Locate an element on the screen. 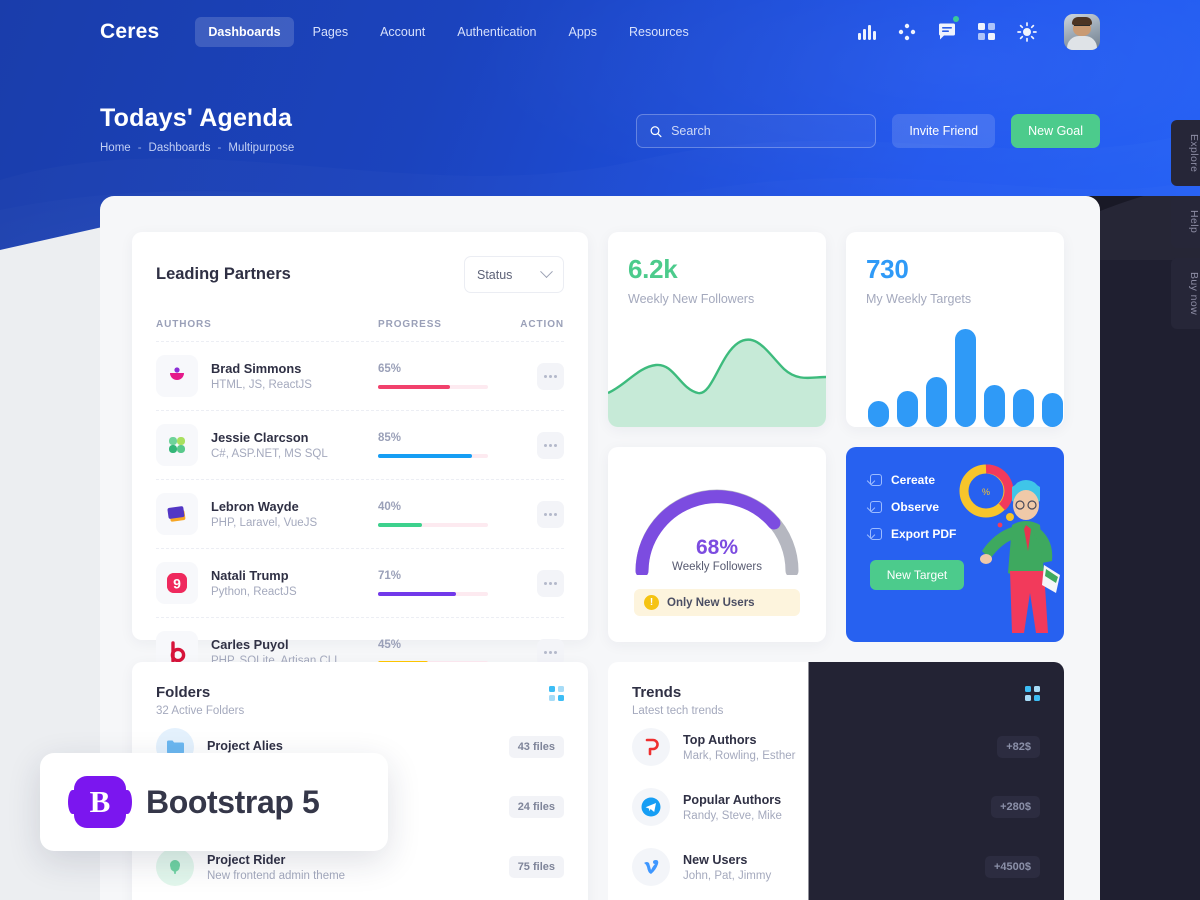 This screenshot has width=1200, height=900. table-row: Lebron Wayde PHP, Laravel, VueJS 40% is located at coordinates (360, 513).